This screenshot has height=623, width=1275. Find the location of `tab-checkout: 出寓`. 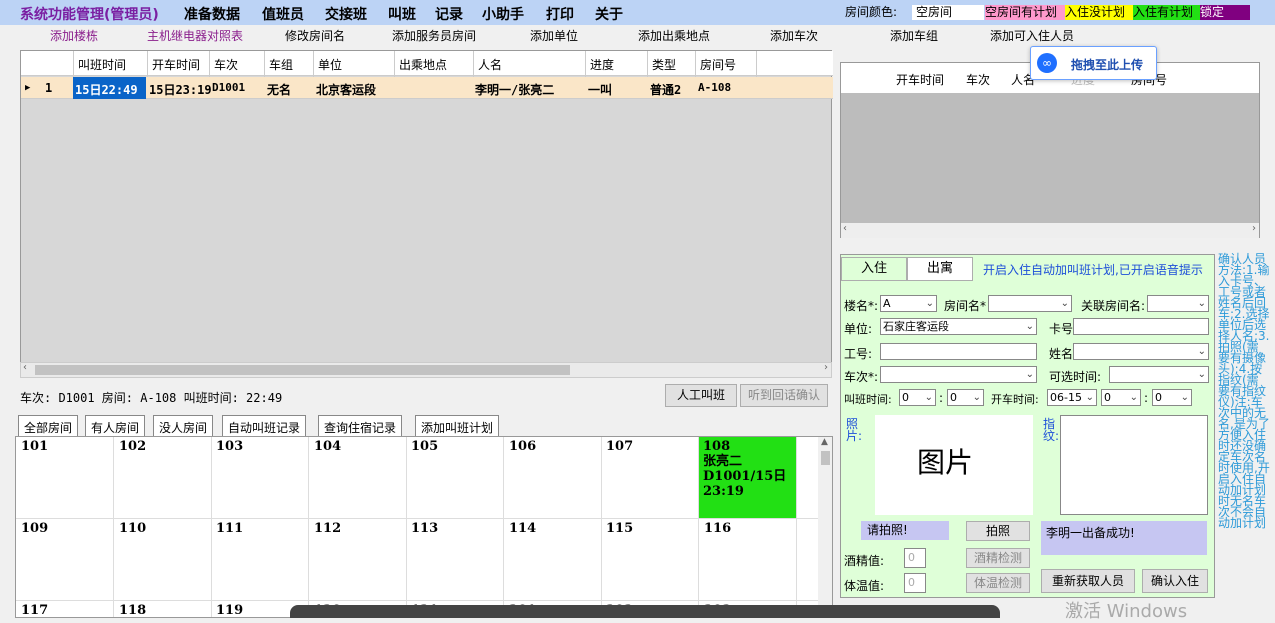

tab-checkout: 出寓 is located at coordinates (940, 269).